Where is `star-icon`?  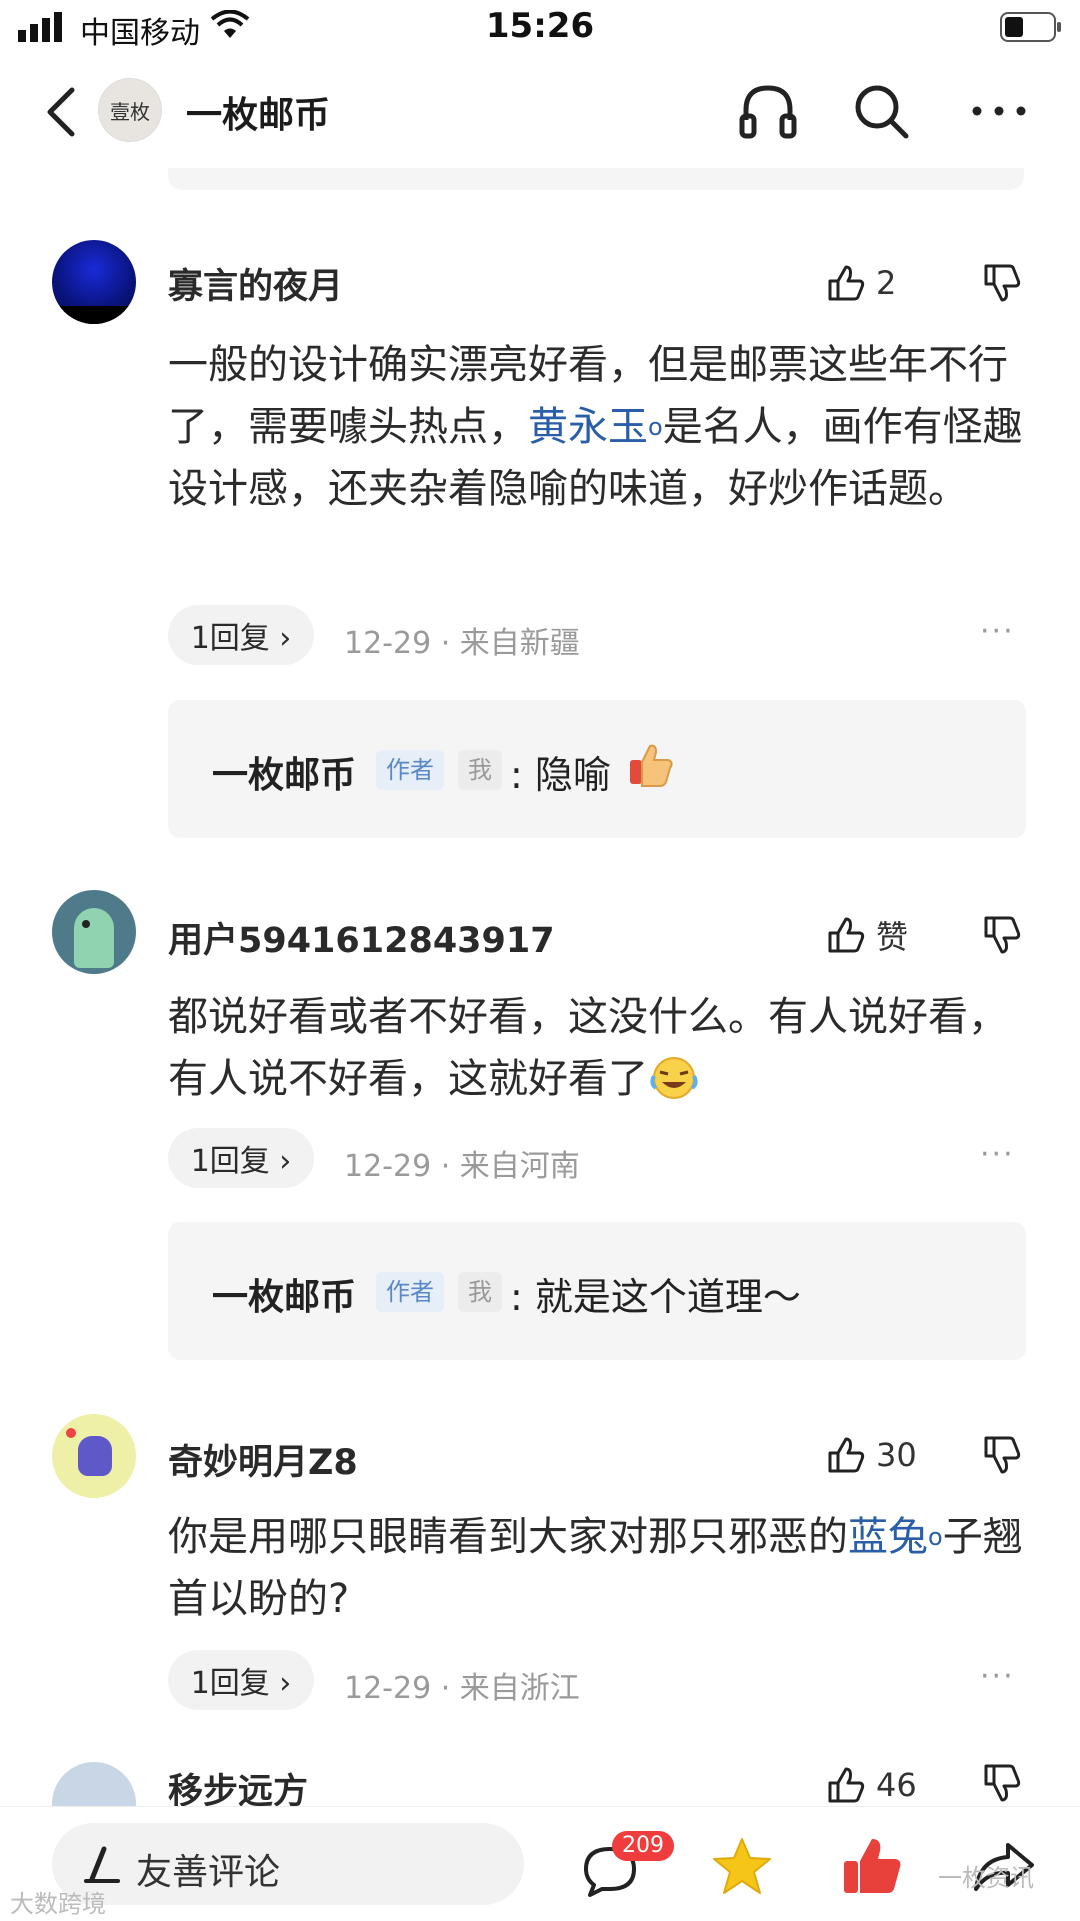
star-icon is located at coordinates (742, 1866).